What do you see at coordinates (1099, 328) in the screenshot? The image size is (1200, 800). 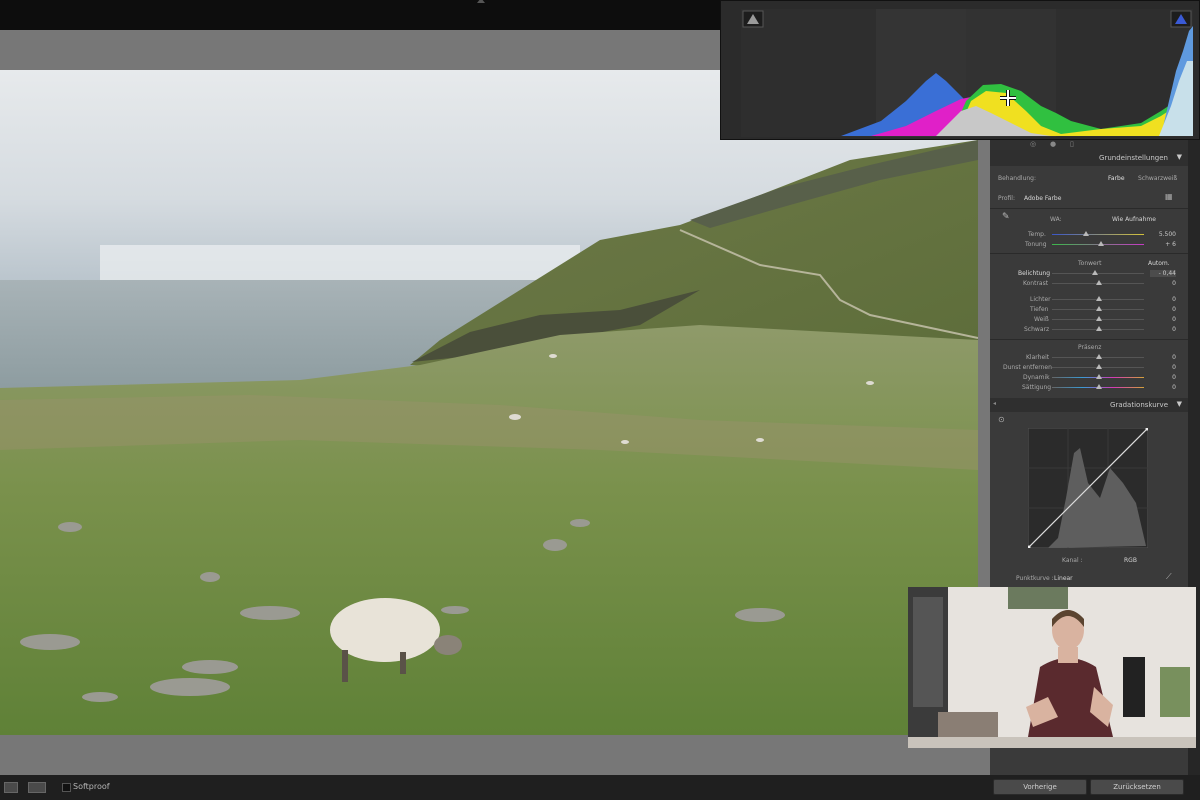 I see `blacks-slider-knob` at bounding box center [1099, 328].